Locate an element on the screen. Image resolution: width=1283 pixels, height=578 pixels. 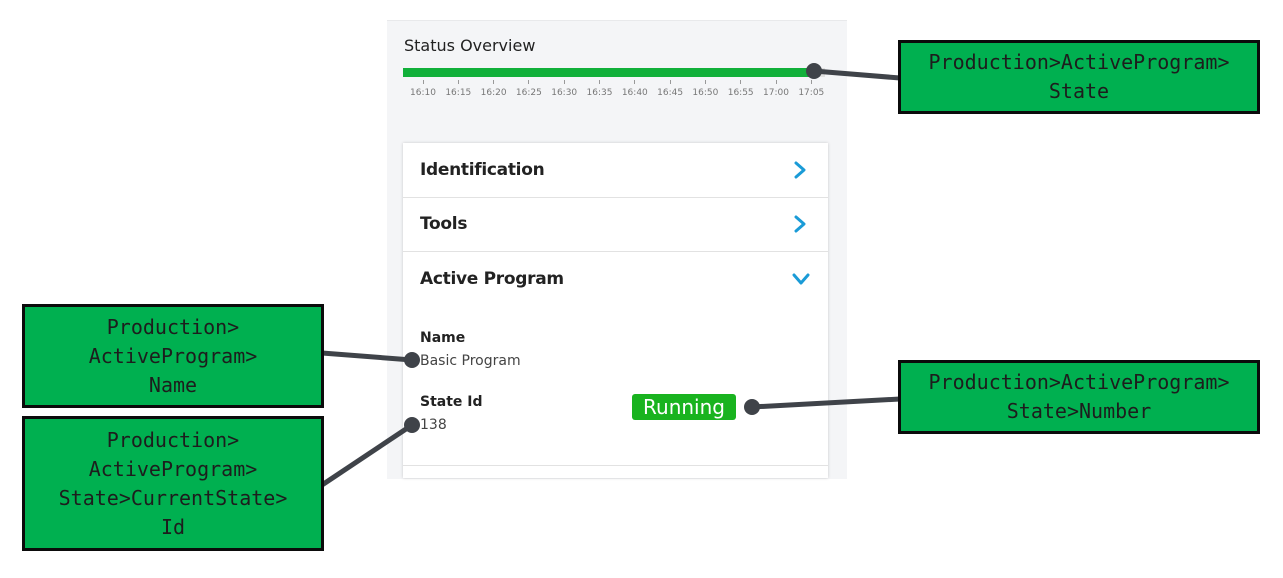
callout-number: Production>ActiveProgram> State>Number is located at coordinates (1079, 397).